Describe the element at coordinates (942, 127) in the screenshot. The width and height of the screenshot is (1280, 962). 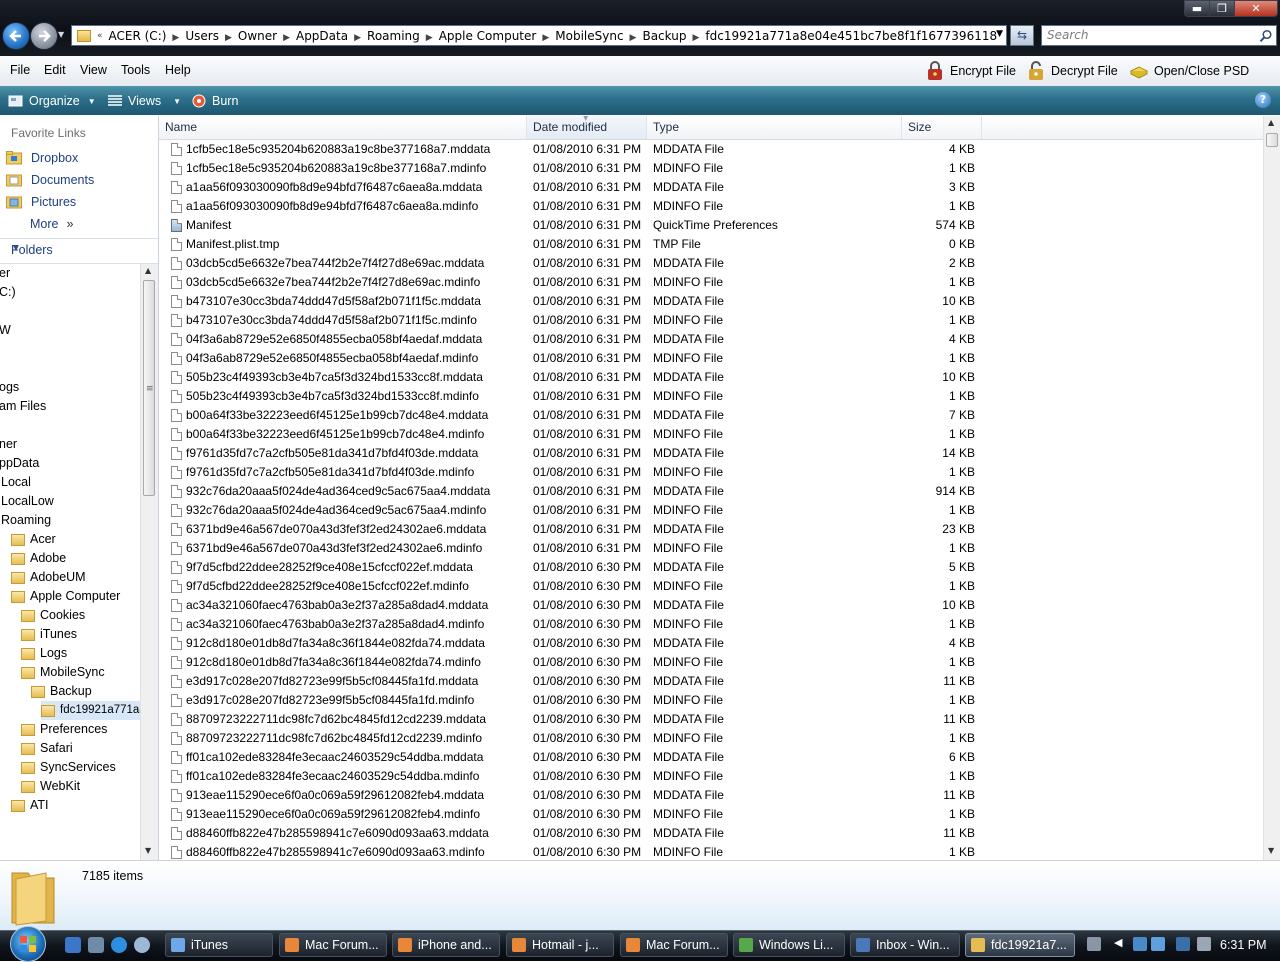
I see `column-size: Size` at that location.